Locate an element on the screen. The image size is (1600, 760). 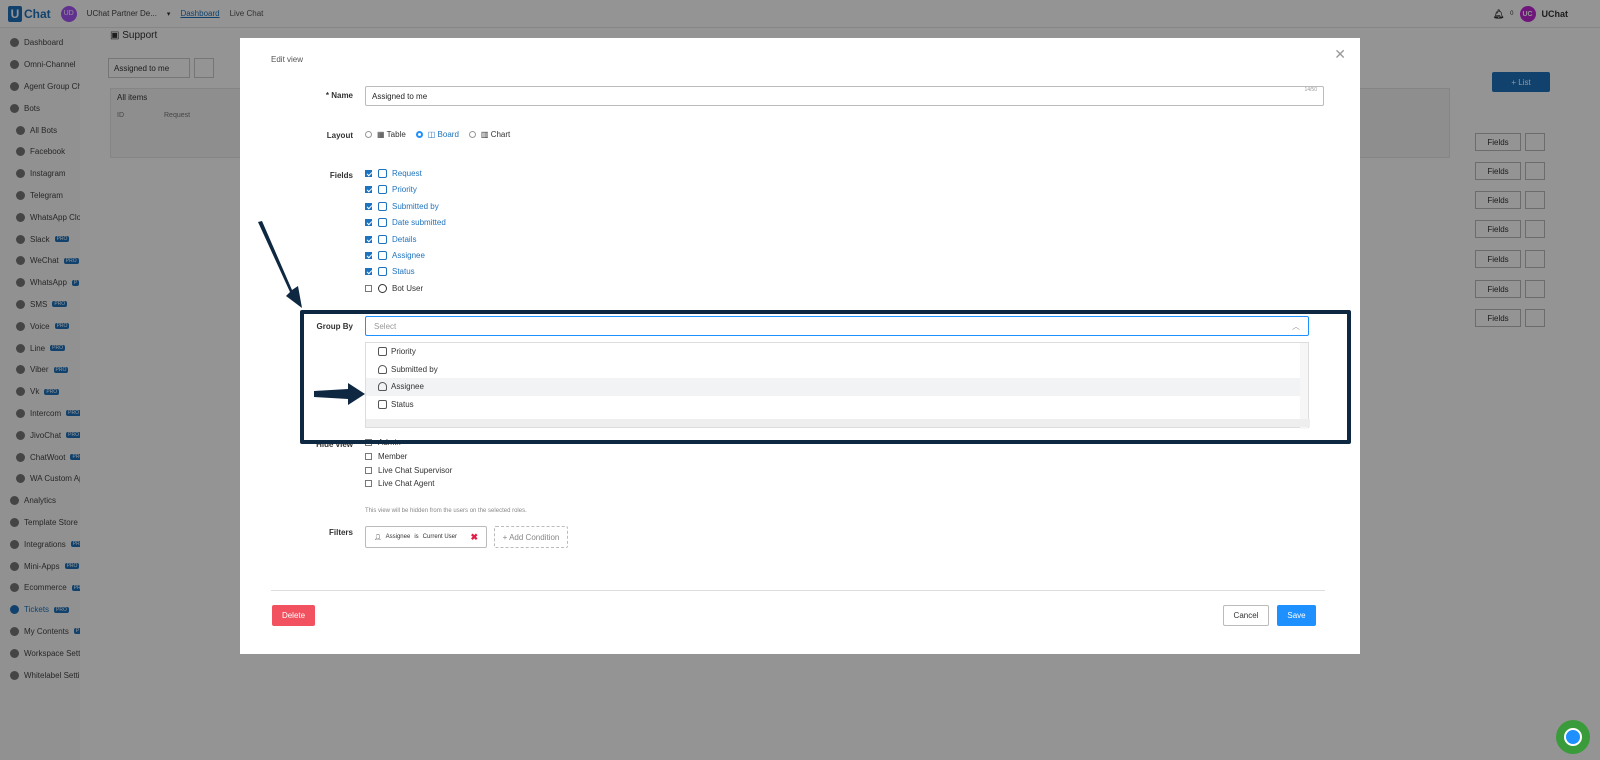
layout-label: Layout is located at coordinates (339, 135).